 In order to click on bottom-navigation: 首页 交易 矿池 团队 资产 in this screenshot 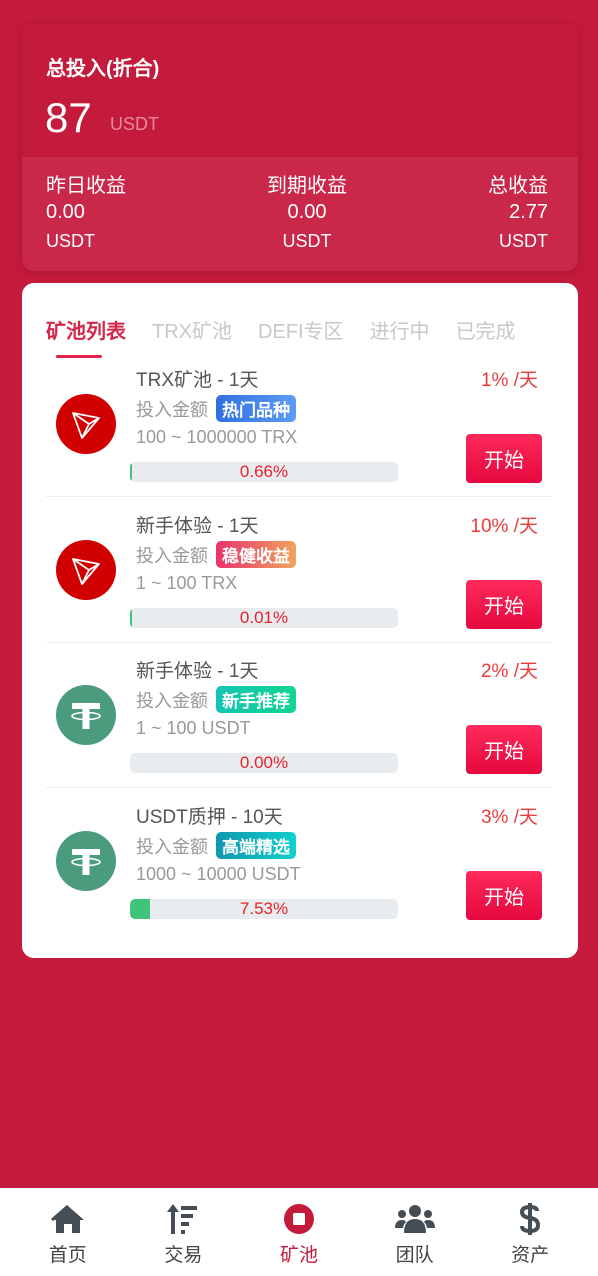, I will do `click(299, 1232)`.